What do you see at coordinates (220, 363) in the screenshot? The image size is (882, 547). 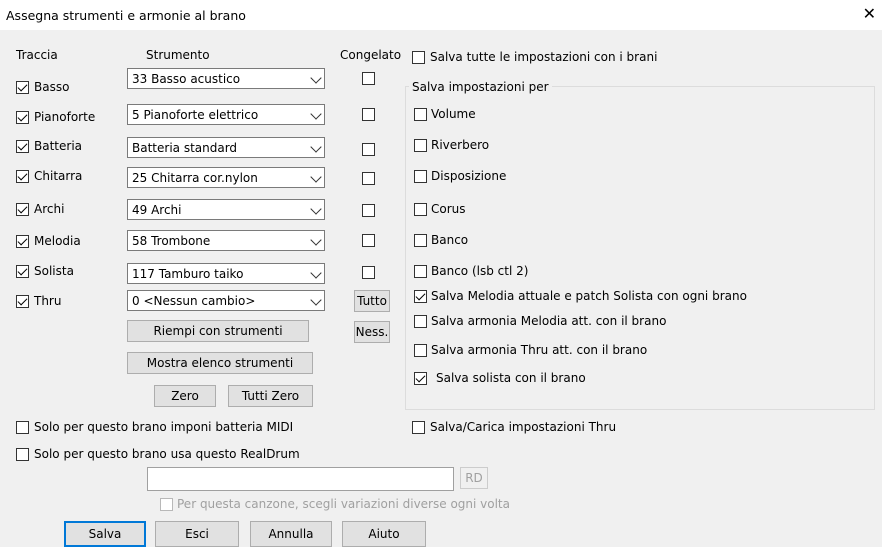 I see `show-instrument-list-button: Mostra elenco strumenti` at bounding box center [220, 363].